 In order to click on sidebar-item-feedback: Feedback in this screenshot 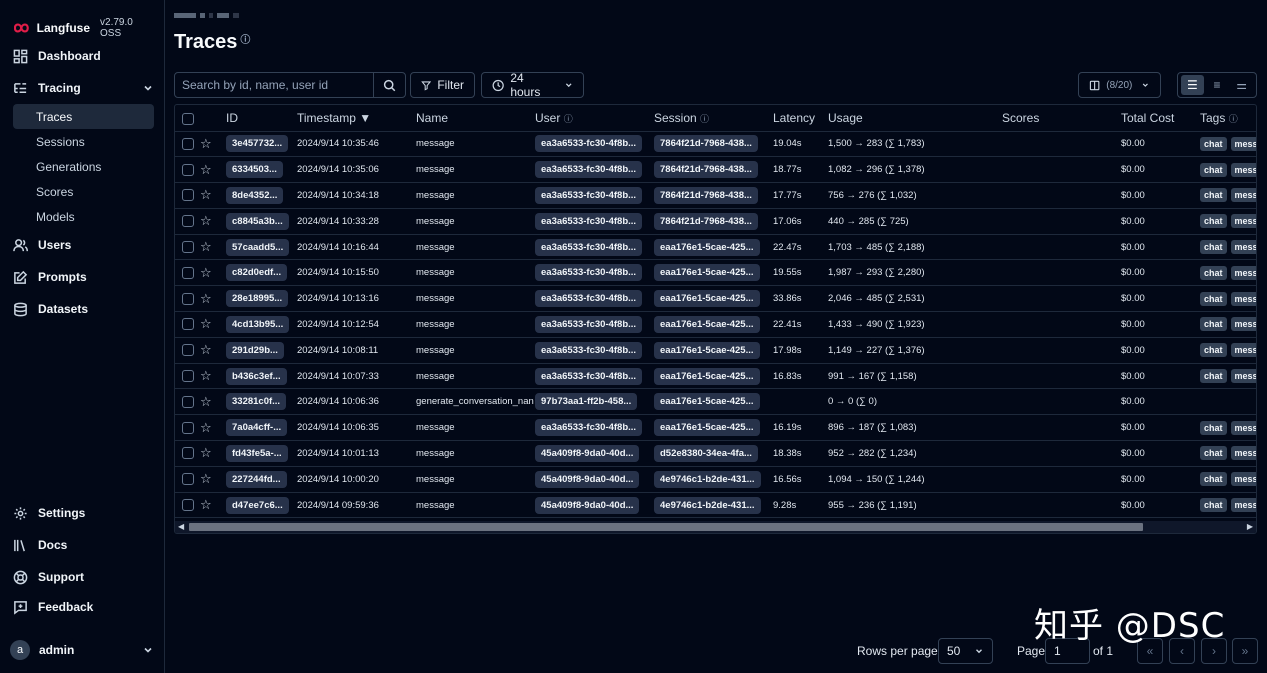, I will do `click(82, 607)`.